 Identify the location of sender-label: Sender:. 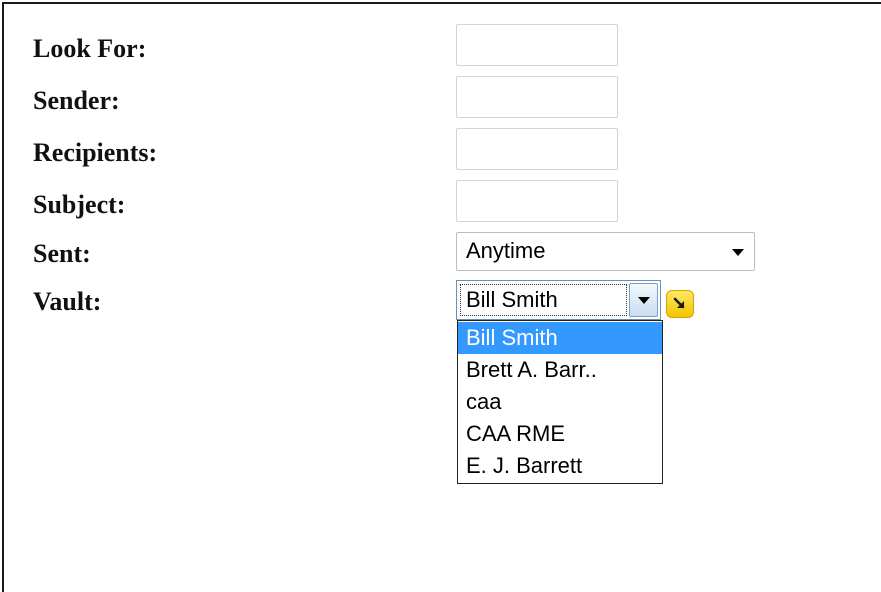
(76, 100).